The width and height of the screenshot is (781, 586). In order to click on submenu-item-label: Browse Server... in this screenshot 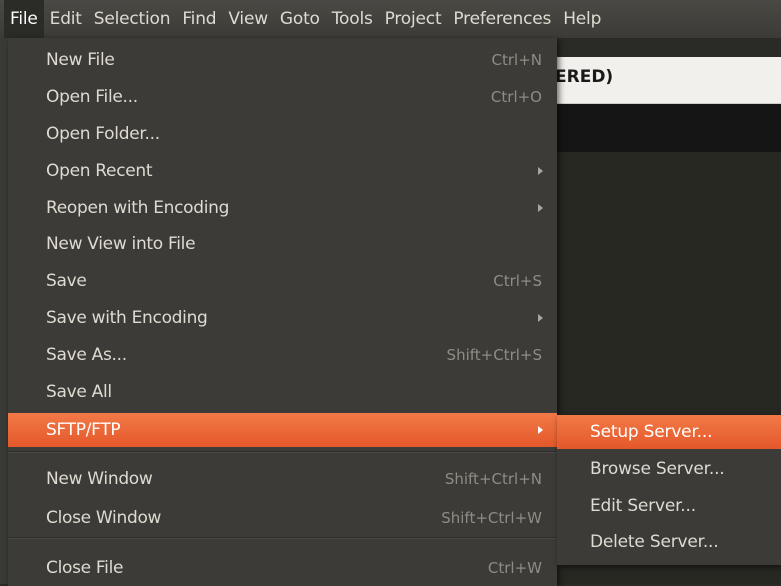, I will do `click(657, 469)`.